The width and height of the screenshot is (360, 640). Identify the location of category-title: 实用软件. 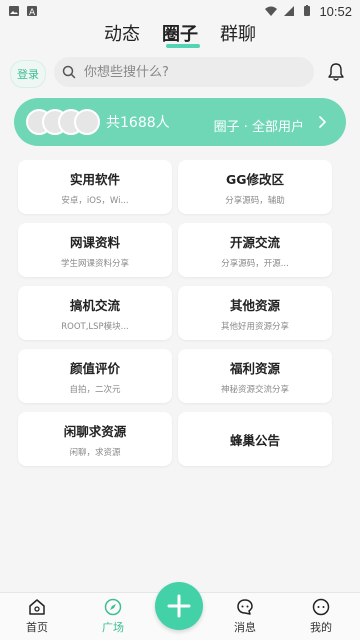
(94, 179).